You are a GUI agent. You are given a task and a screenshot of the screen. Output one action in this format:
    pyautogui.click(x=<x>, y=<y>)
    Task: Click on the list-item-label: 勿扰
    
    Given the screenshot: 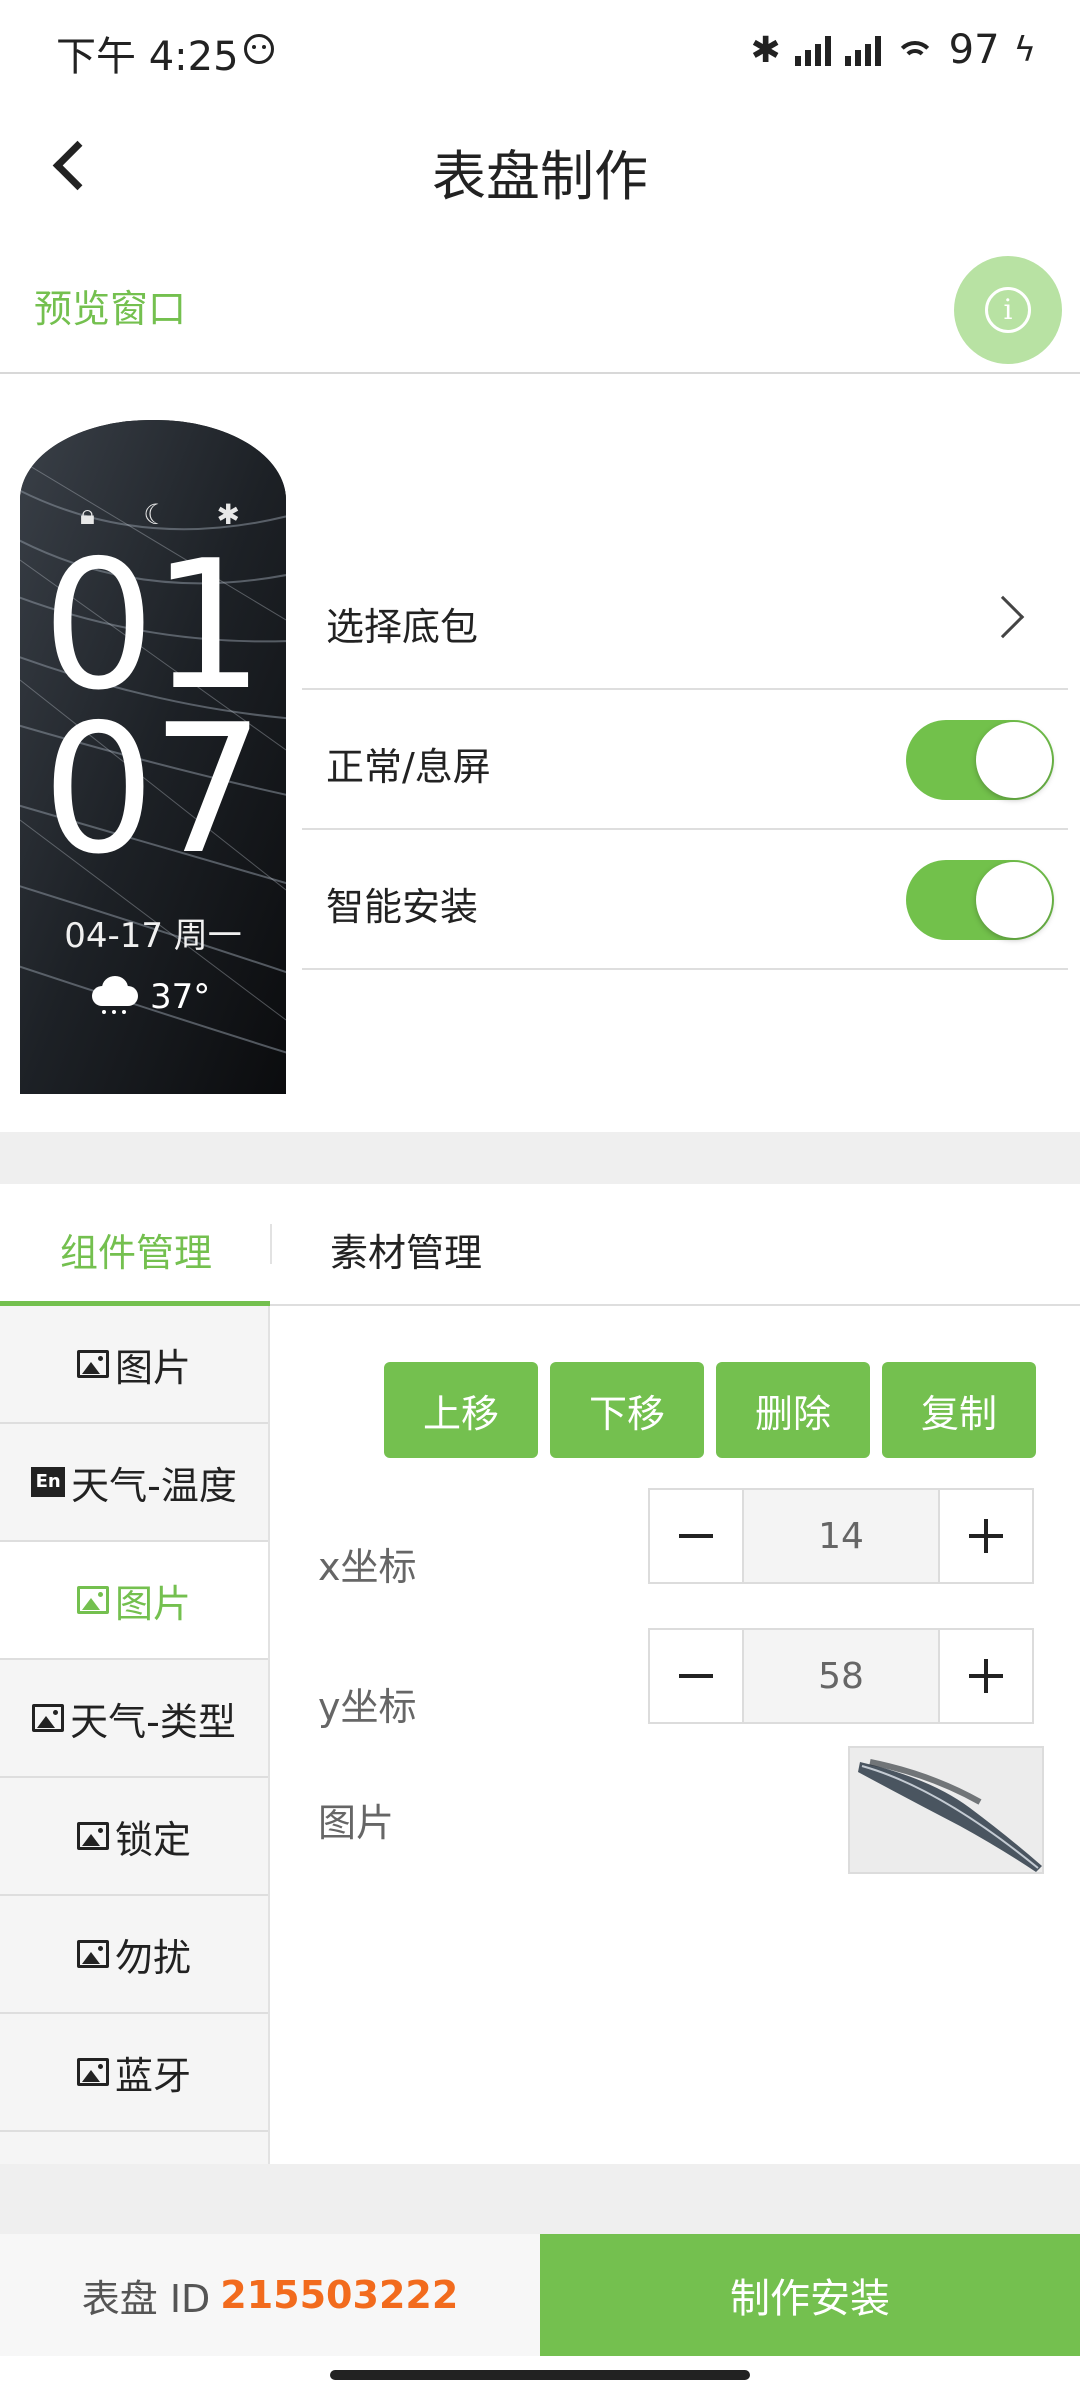 What is the action you would take?
    pyautogui.click(x=152, y=1957)
    